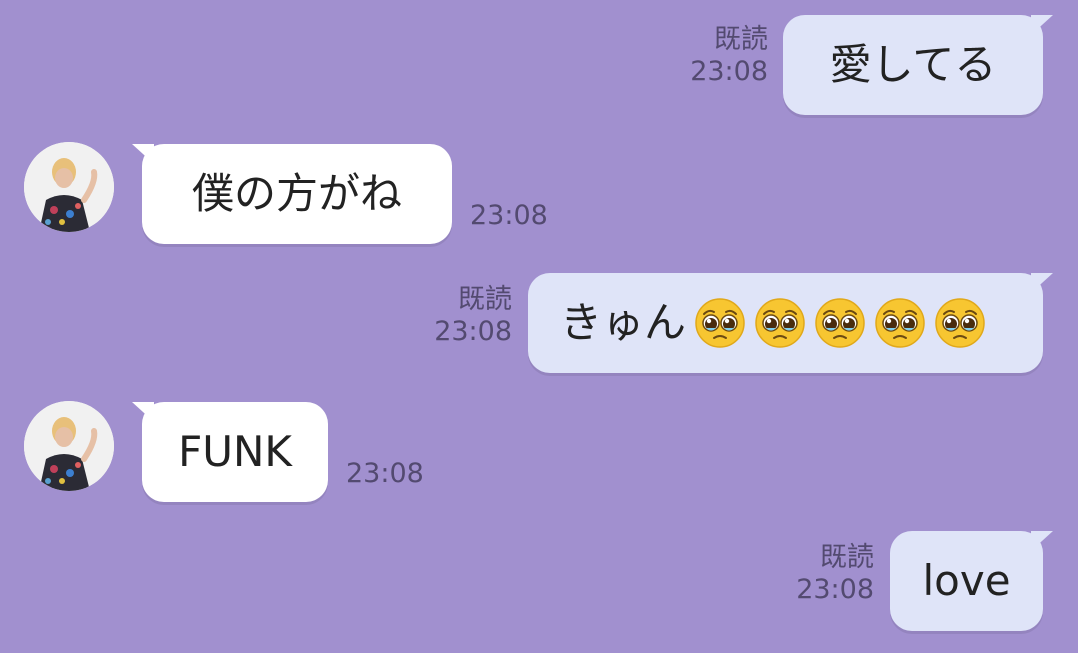 This screenshot has height=653, width=1078. Describe the element at coordinates (623, 322) in the screenshot. I see `message-text: きゅん` at that location.